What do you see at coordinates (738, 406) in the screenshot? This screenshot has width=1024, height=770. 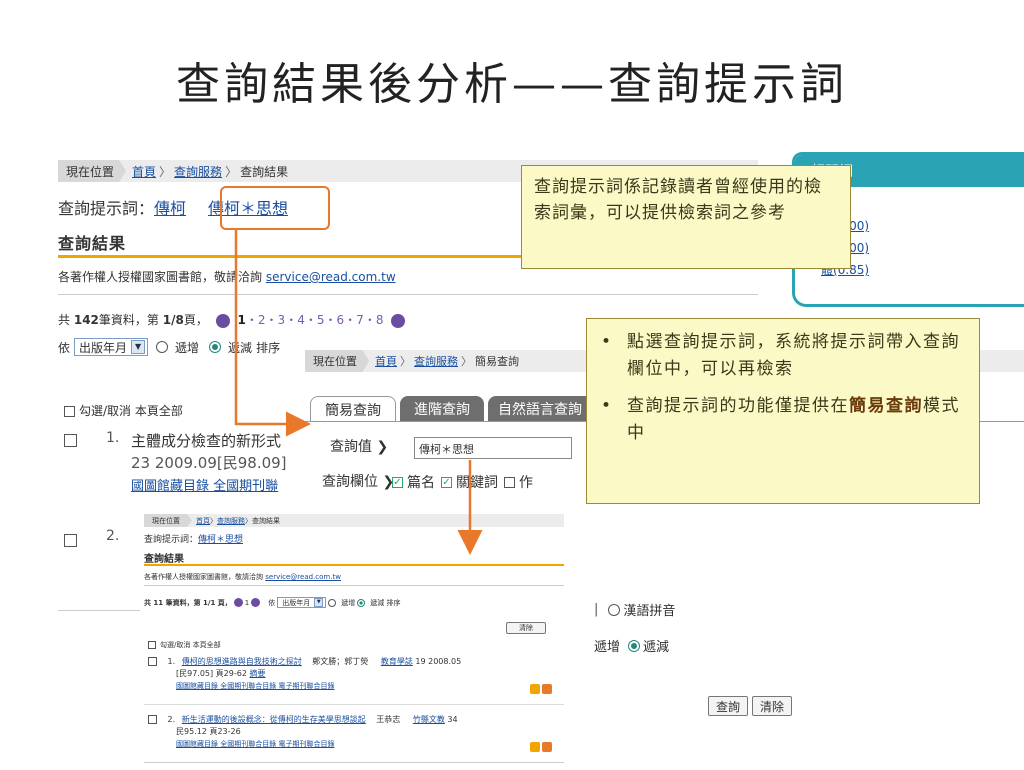 I see `callout-bullet-2-pre: 查詢提示詞的功能僅提供在` at bounding box center [738, 406].